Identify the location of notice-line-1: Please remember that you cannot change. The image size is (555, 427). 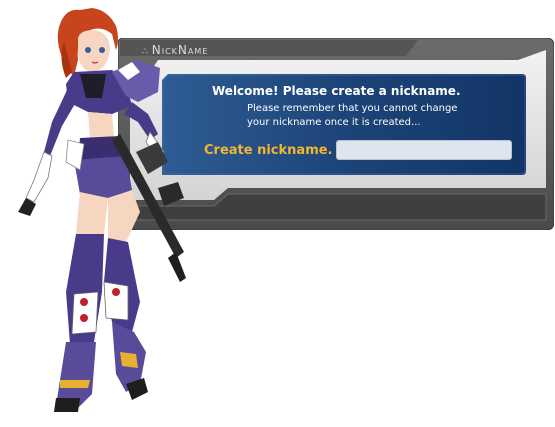
(352, 108).